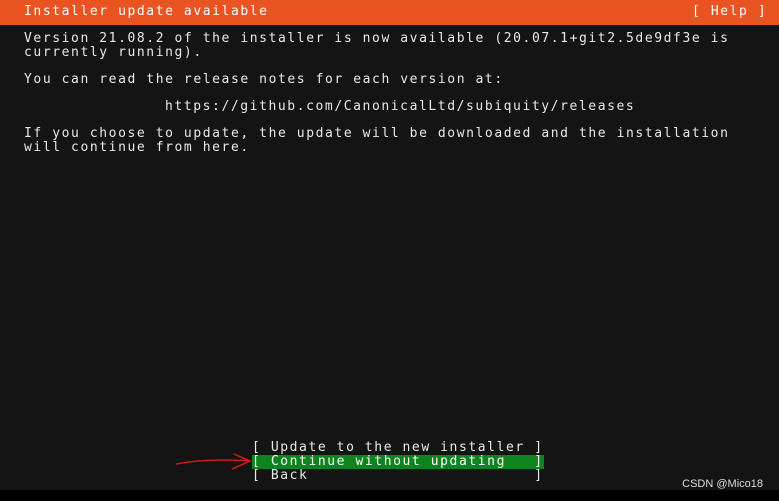 The image size is (779, 501). I want to click on watermark: CSDN @Mico18, so click(722, 484).